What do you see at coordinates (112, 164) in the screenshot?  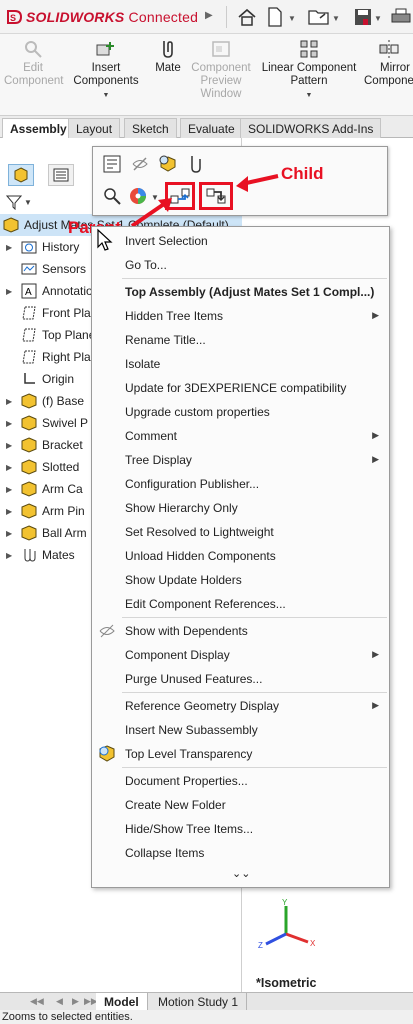 I see `properties-icon` at bounding box center [112, 164].